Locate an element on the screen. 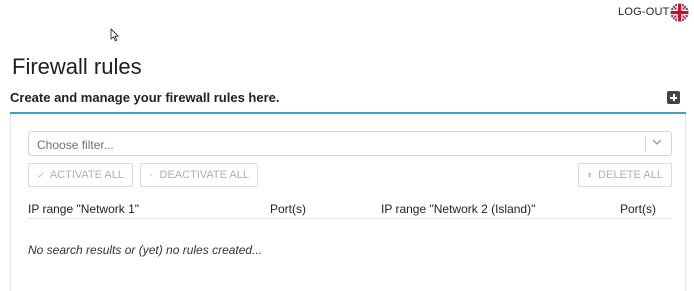 This screenshot has height=291, width=694. column-header-ip-range-network-2: IP range "Network 2 (Island)" is located at coordinates (458, 209).